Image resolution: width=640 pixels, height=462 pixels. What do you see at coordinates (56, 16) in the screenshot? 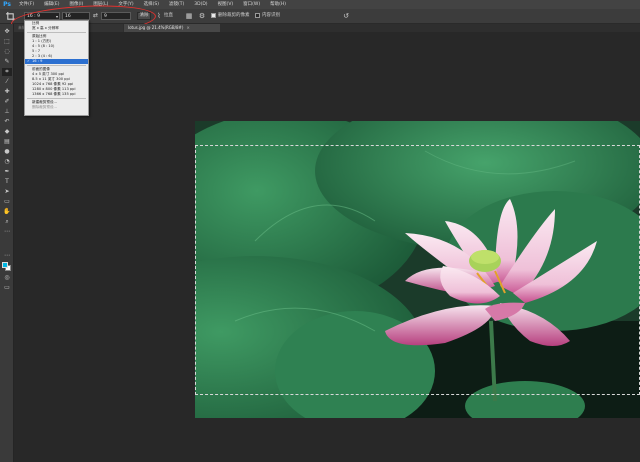
I see `chevron-down-icon: ▾` at bounding box center [56, 16].